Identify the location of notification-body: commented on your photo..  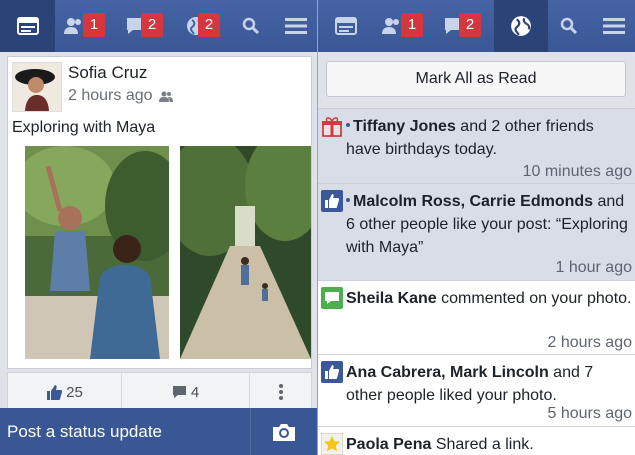
(534, 298).